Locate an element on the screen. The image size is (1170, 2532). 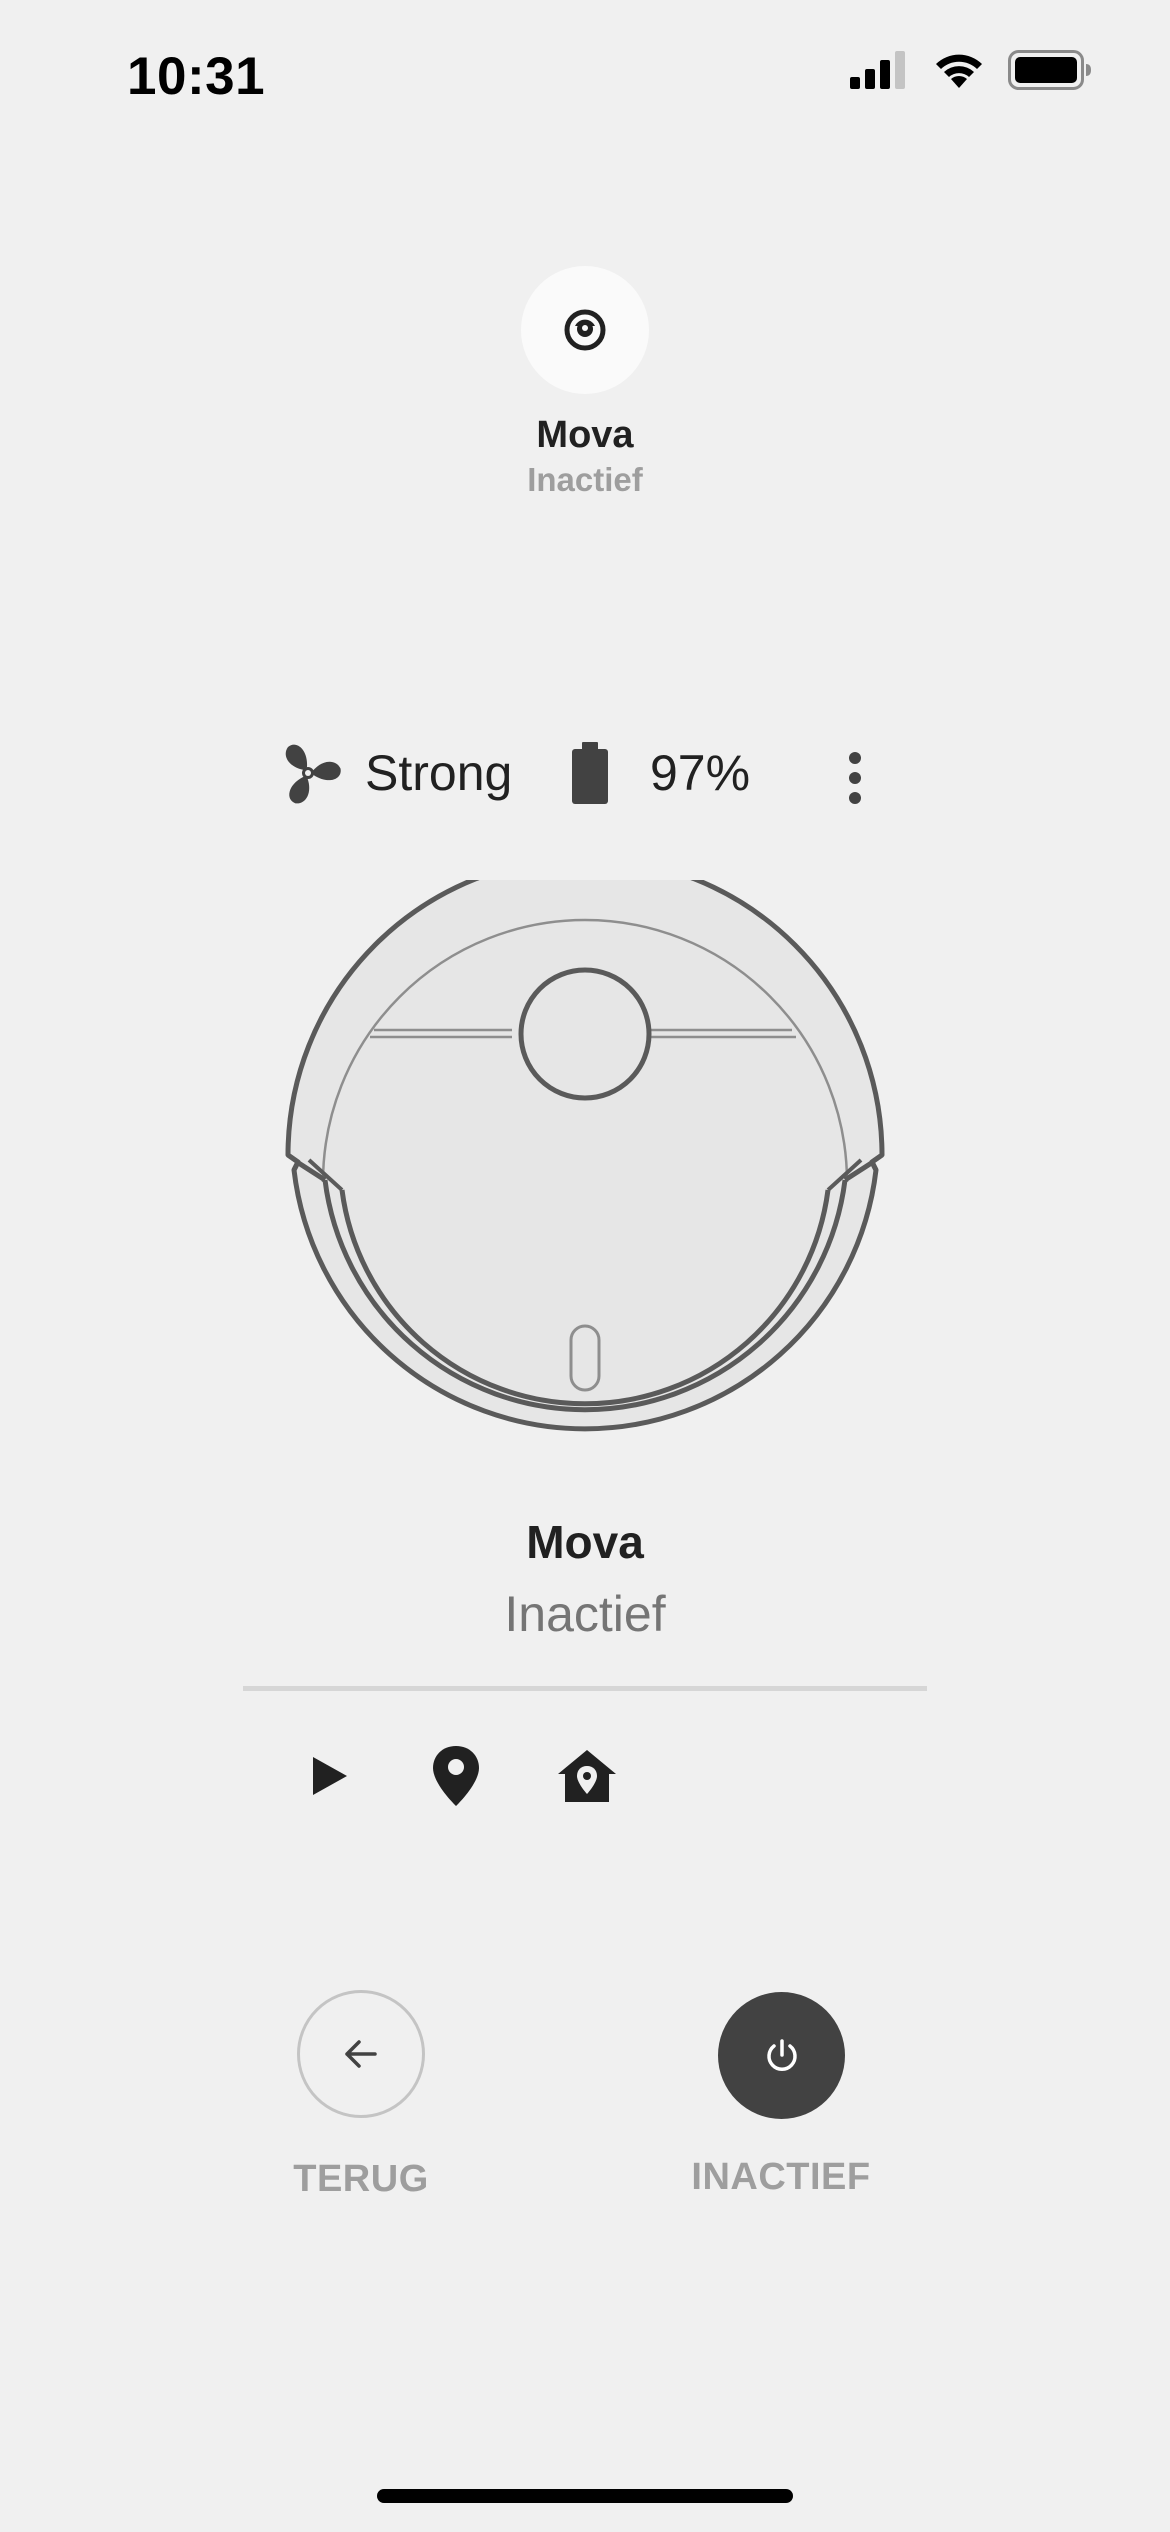
more-menu-button is located at coordinates (855, 778).